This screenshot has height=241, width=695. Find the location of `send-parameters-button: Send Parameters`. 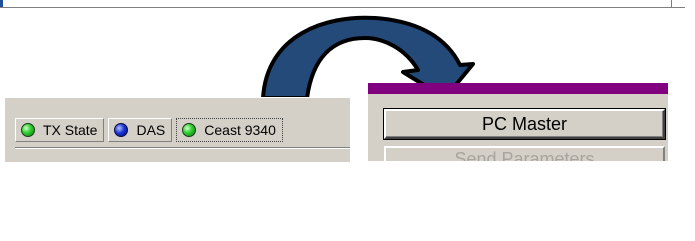

send-parameters-button: Send Parameters is located at coordinates (524, 153).